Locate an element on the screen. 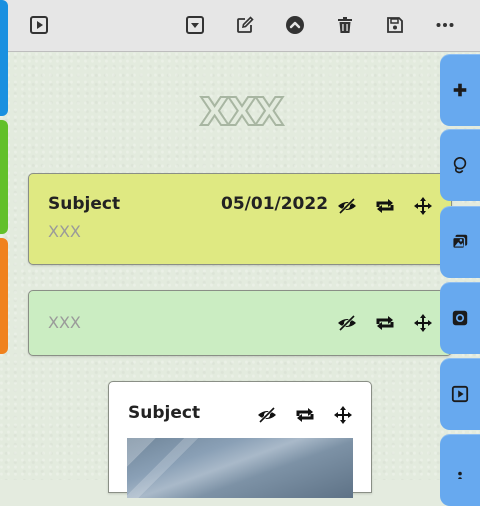 Image resolution: width=480 pixels, height=506 pixels. note-photo is located at coordinates (240, 468).